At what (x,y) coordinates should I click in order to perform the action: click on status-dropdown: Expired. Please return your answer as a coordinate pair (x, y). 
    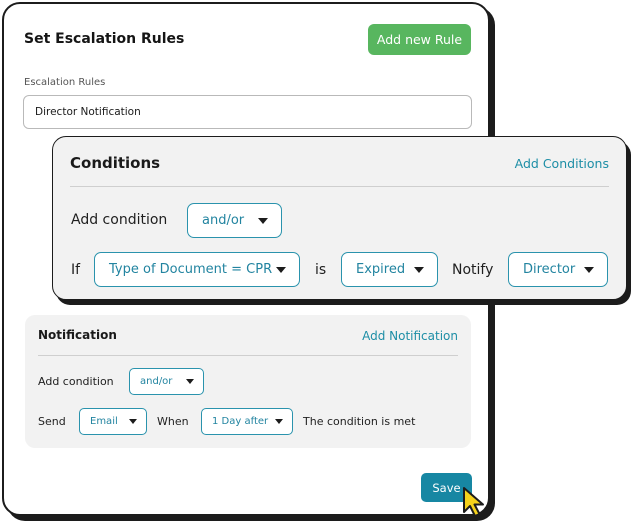
    Looking at the image, I should click on (389, 269).